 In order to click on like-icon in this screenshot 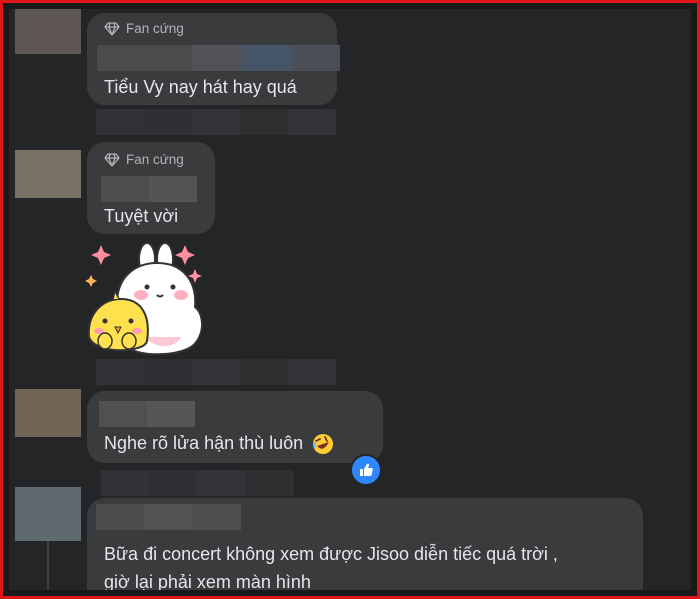, I will do `click(366, 469)`.